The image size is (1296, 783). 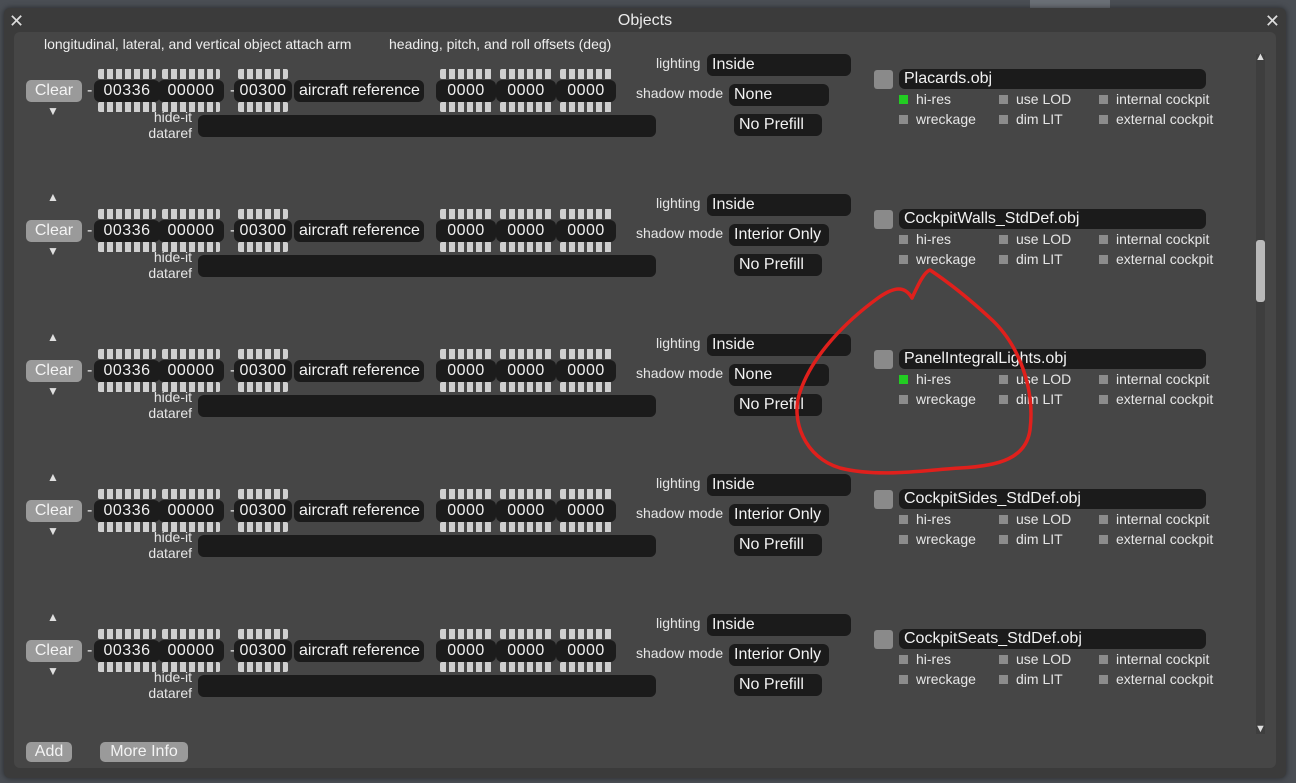 I want to click on scroll-down-icon: ▼, so click(x=1260, y=729).